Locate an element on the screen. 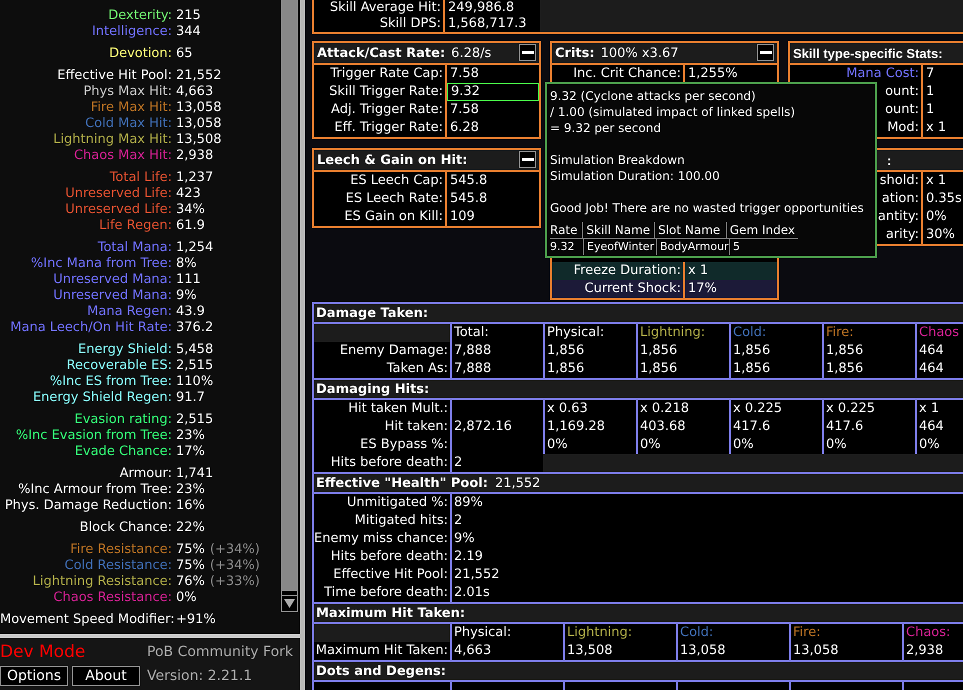  stat-label: Evade Chance: is located at coordinates (123, 452).